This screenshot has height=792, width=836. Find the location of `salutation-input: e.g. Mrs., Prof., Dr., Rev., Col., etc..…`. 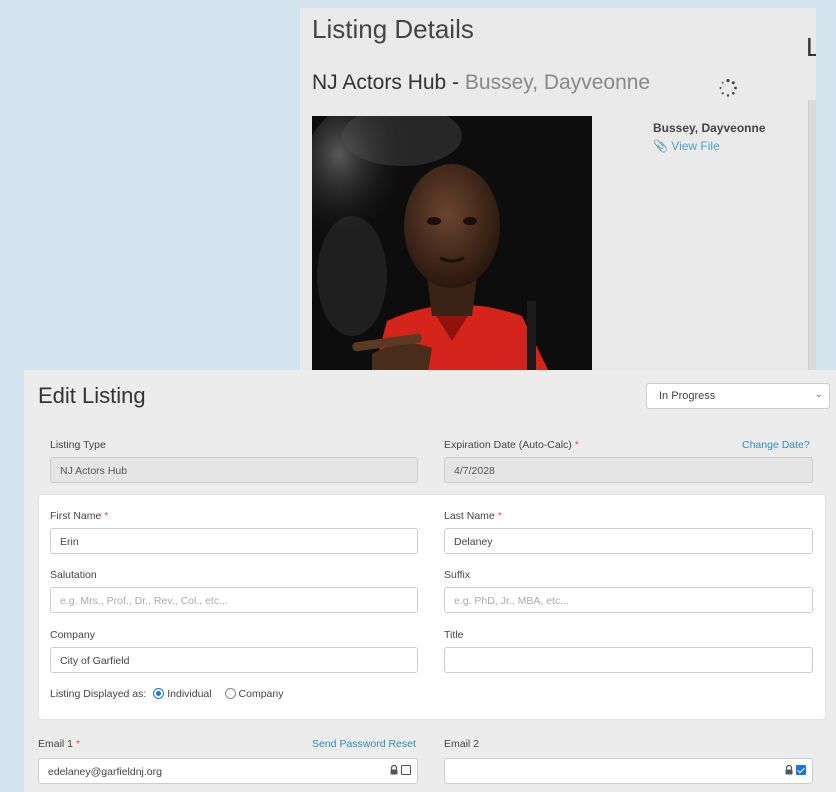

salutation-input: e.g. Mrs., Prof., Dr., Rev., Col., etc..… is located at coordinates (234, 600).